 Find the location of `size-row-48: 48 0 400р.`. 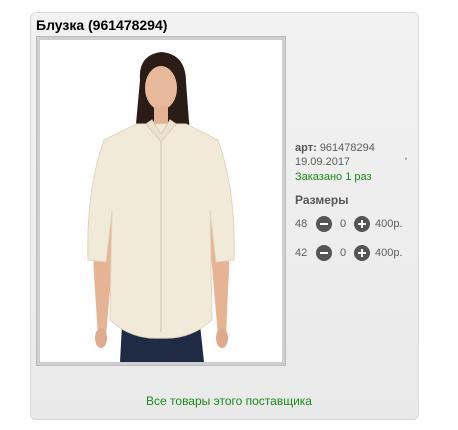

size-row-48: 48 0 400р. is located at coordinates (349, 224).